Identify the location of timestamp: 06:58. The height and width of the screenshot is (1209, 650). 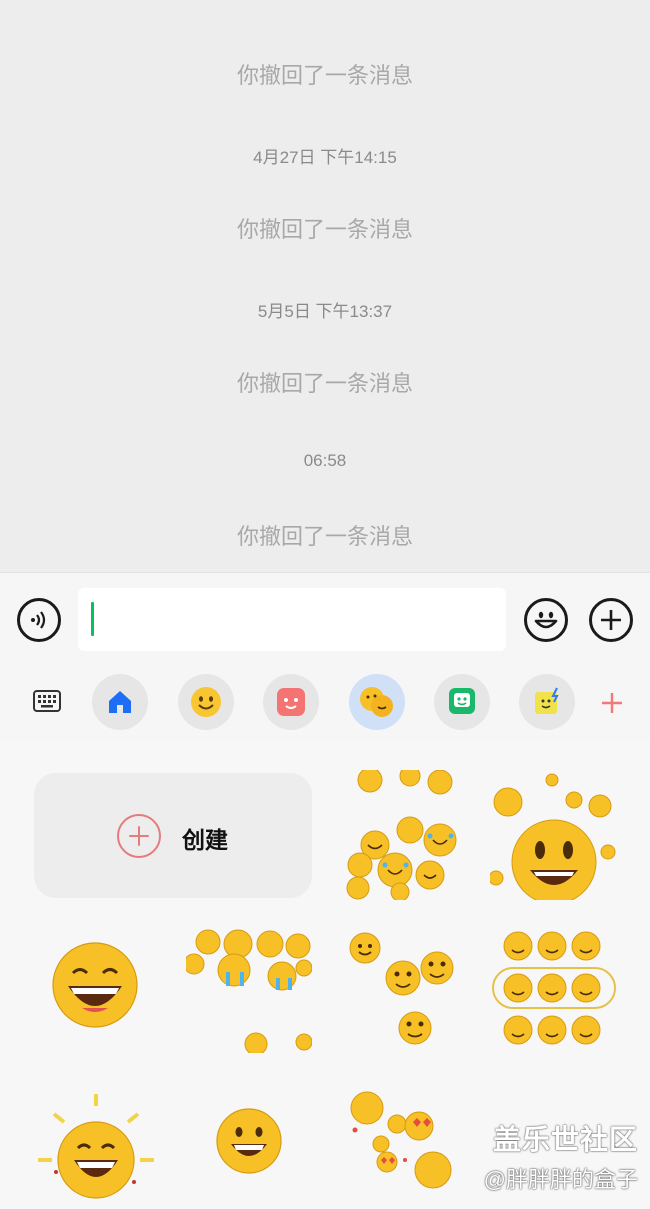
(325, 460).